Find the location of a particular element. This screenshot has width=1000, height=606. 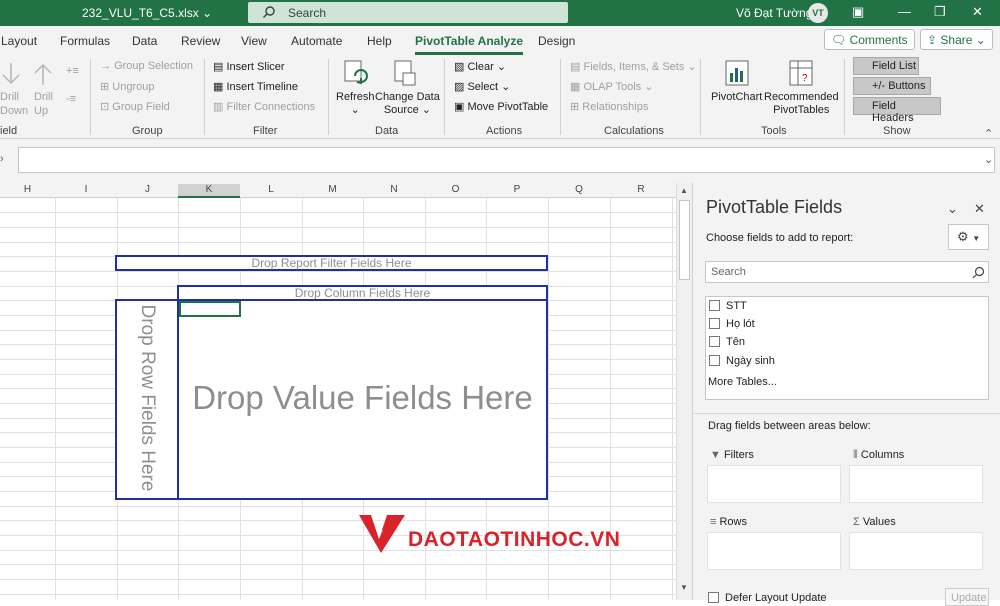

column-header: N is located at coordinates (394, 189).